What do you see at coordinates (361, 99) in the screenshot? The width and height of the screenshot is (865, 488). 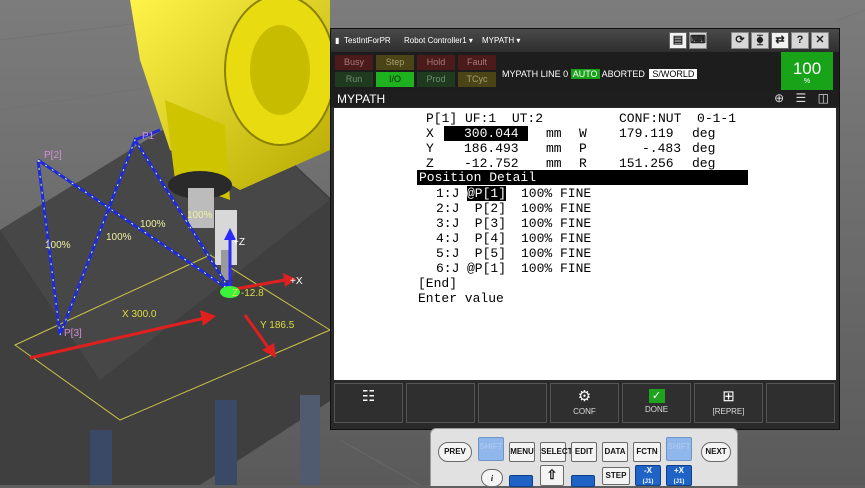 I see `screen-title: MYPATH` at bounding box center [361, 99].